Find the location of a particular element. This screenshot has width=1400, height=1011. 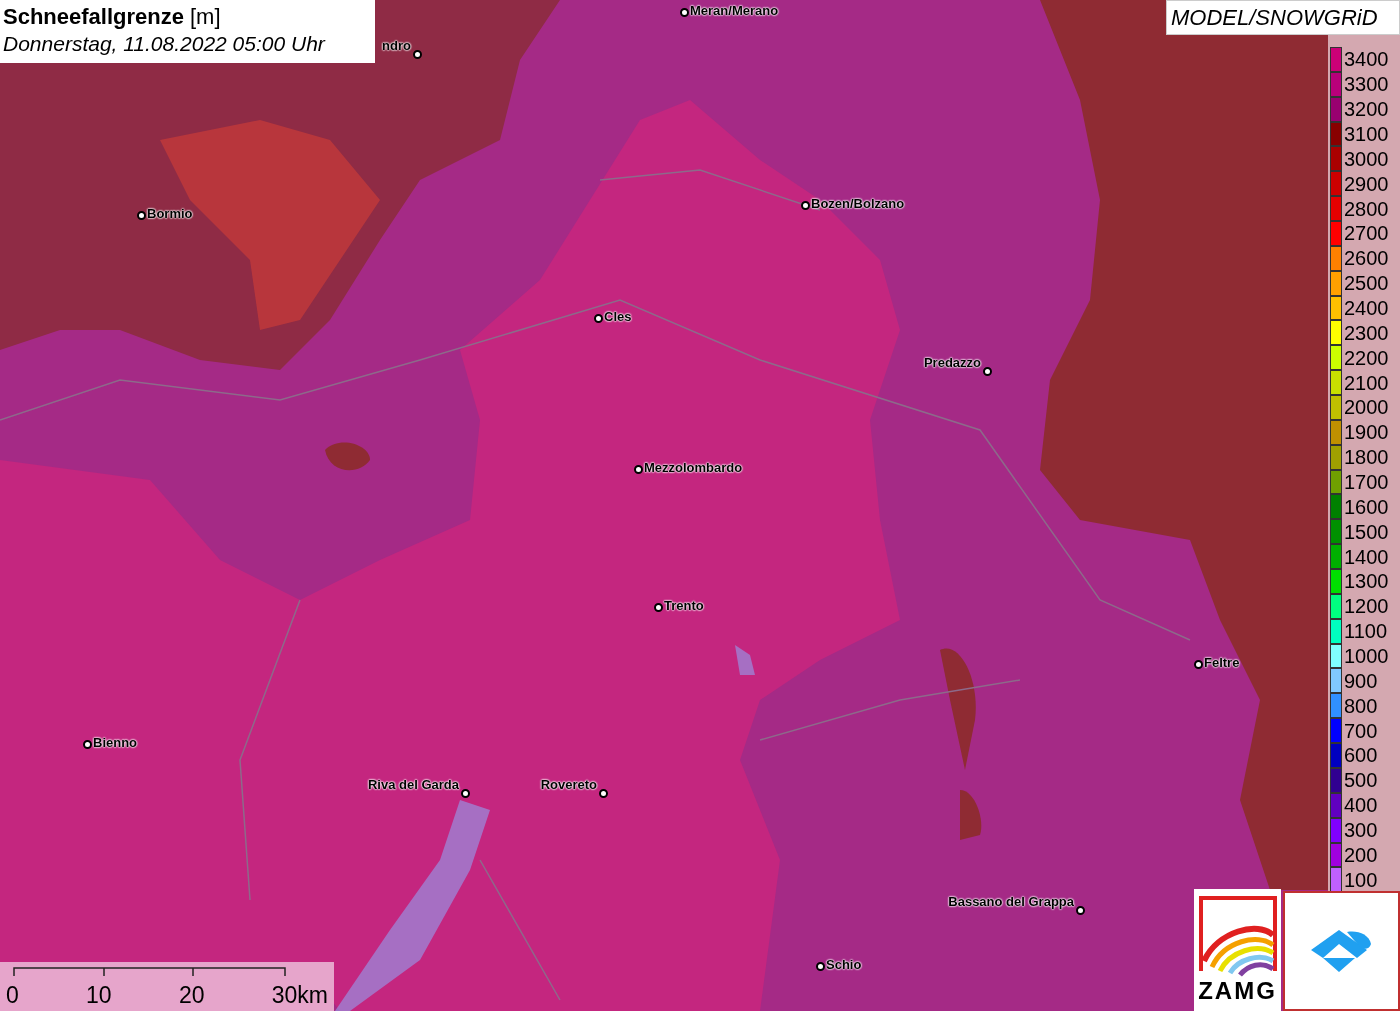

date-label: Donnerstag, 11.08.2022 05:00 Uhr is located at coordinates (165, 44).